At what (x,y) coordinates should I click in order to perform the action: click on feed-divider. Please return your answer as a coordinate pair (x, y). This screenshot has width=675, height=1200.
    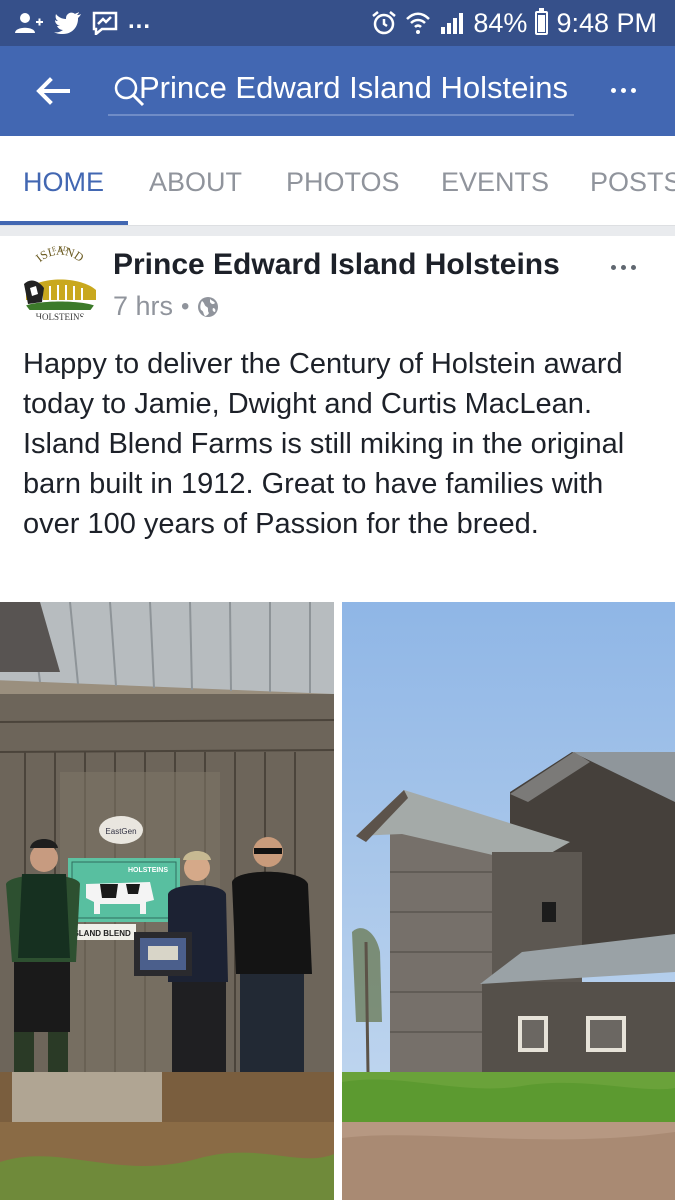
    Looking at the image, I should click on (337, 231).